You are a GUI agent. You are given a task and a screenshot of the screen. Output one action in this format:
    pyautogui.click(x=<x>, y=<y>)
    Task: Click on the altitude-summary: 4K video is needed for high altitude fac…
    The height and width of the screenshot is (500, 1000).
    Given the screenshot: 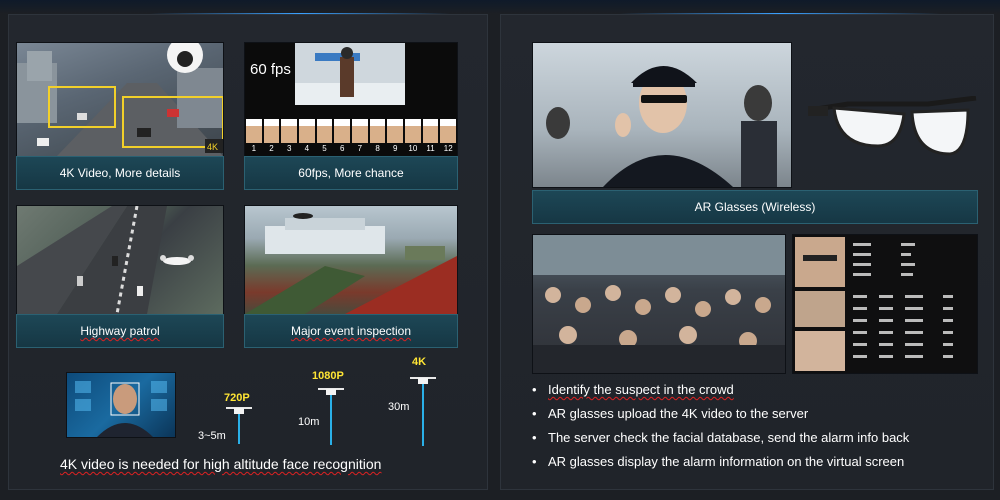 What is the action you would take?
    pyautogui.click(x=220, y=464)
    